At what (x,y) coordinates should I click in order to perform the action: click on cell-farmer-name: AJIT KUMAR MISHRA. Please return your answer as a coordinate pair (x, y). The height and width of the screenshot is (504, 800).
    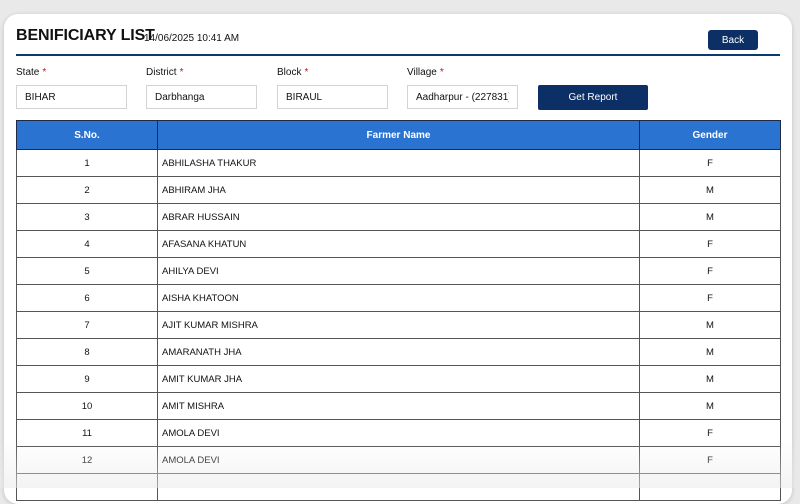
    Looking at the image, I should click on (398, 325).